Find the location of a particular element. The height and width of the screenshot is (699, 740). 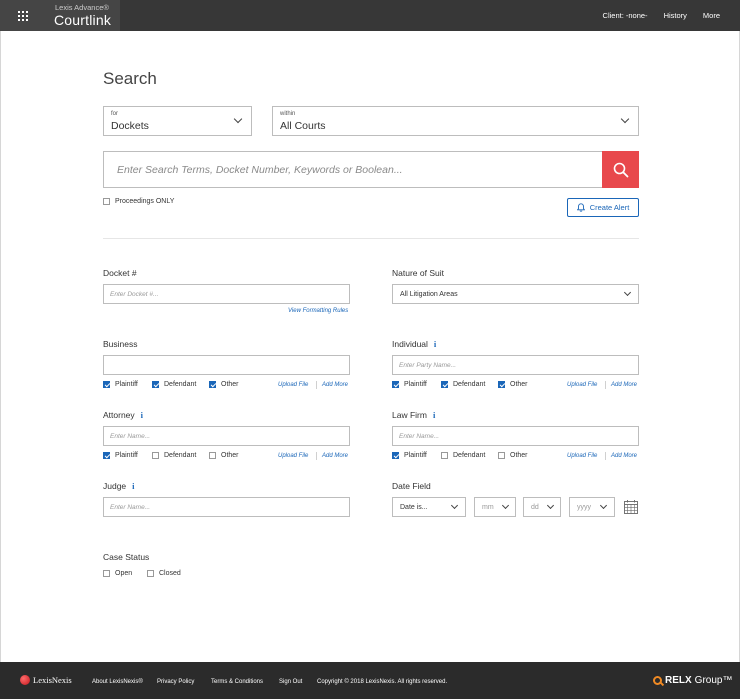

search-box is located at coordinates (353, 169).